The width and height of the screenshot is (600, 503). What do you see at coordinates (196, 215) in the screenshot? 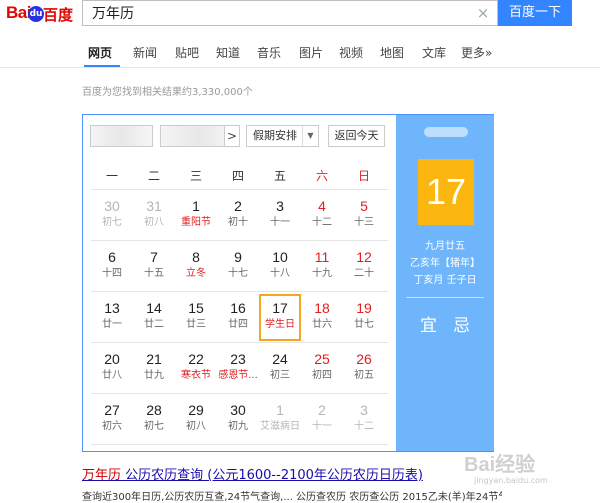
I see `day-cell: 1 重阳节` at bounding box center [196, 215].